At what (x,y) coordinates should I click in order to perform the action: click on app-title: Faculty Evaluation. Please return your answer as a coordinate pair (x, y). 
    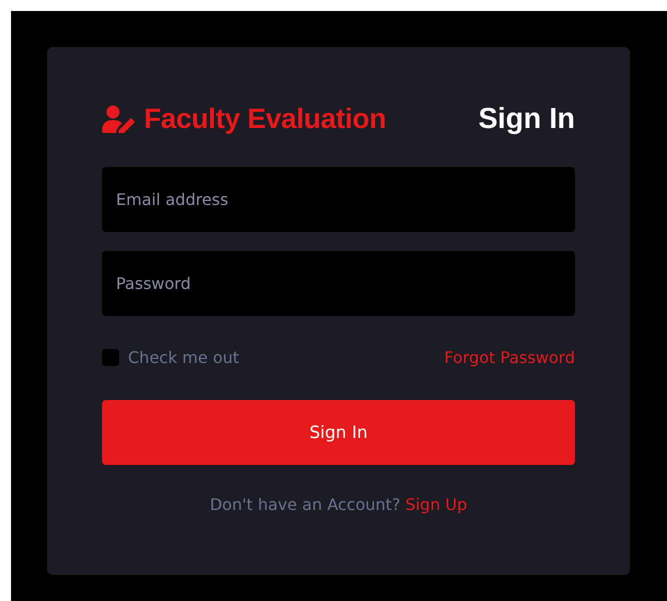
    Looking at the image, I should click on (265, 119).